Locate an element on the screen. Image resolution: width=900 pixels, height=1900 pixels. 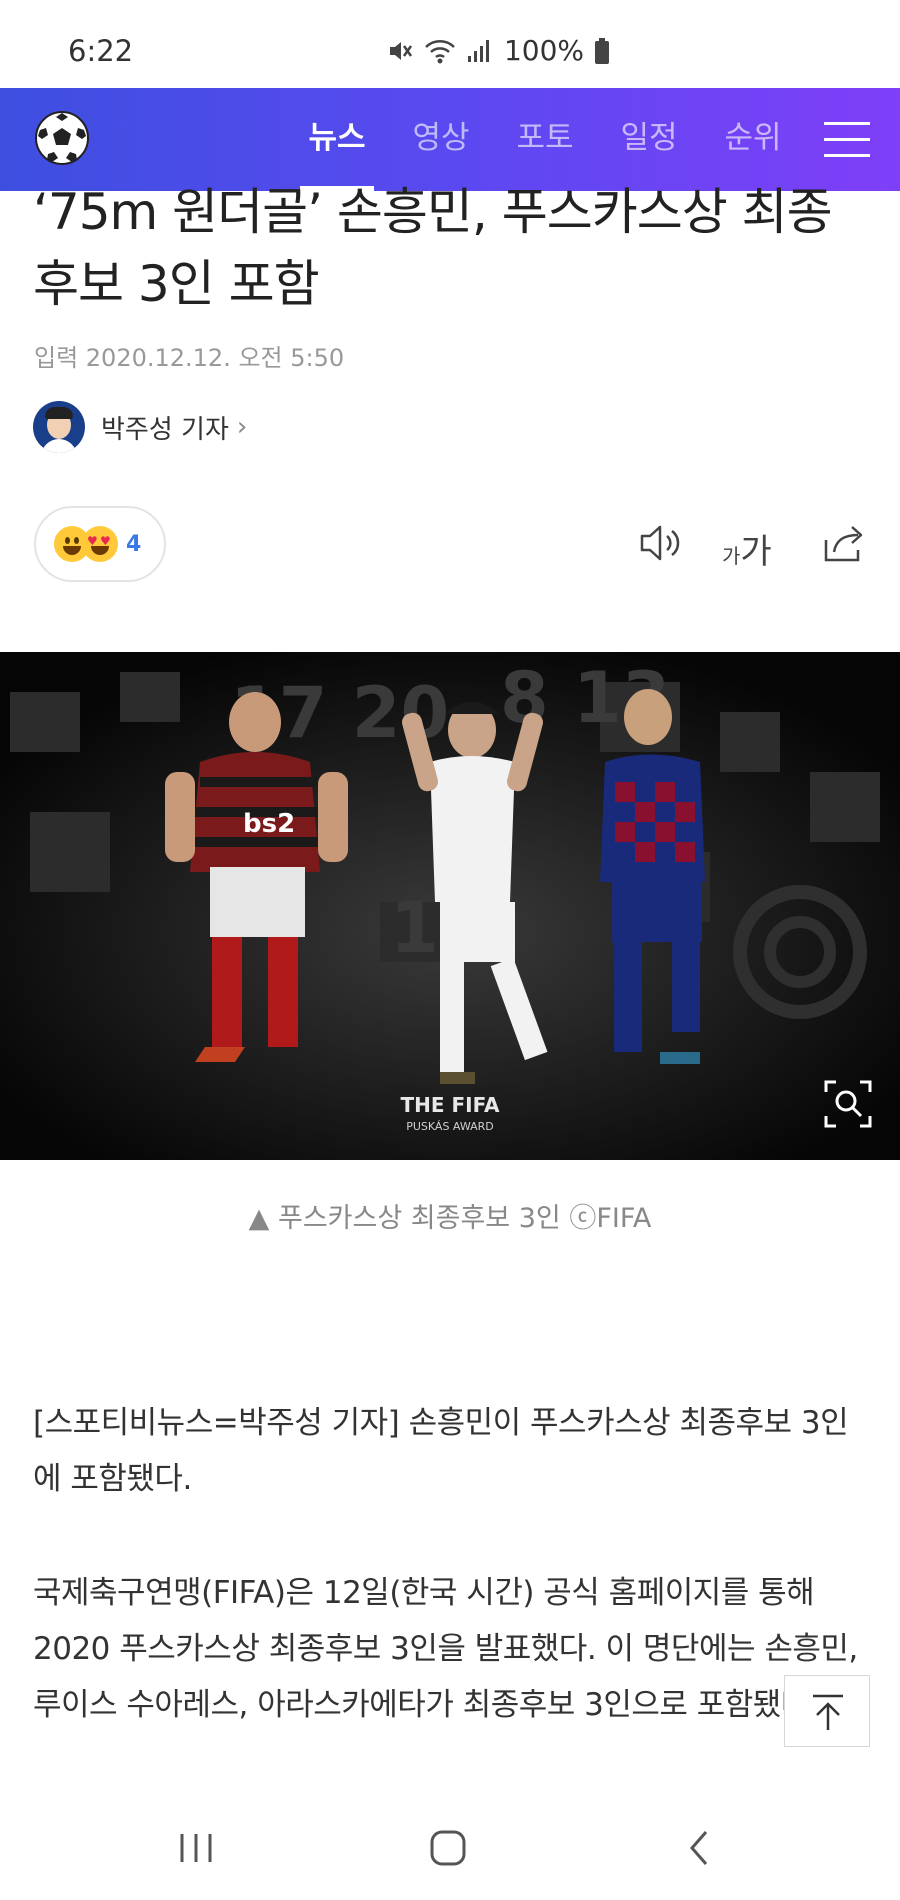
speaker-icon is located at coordinates (661, 545).